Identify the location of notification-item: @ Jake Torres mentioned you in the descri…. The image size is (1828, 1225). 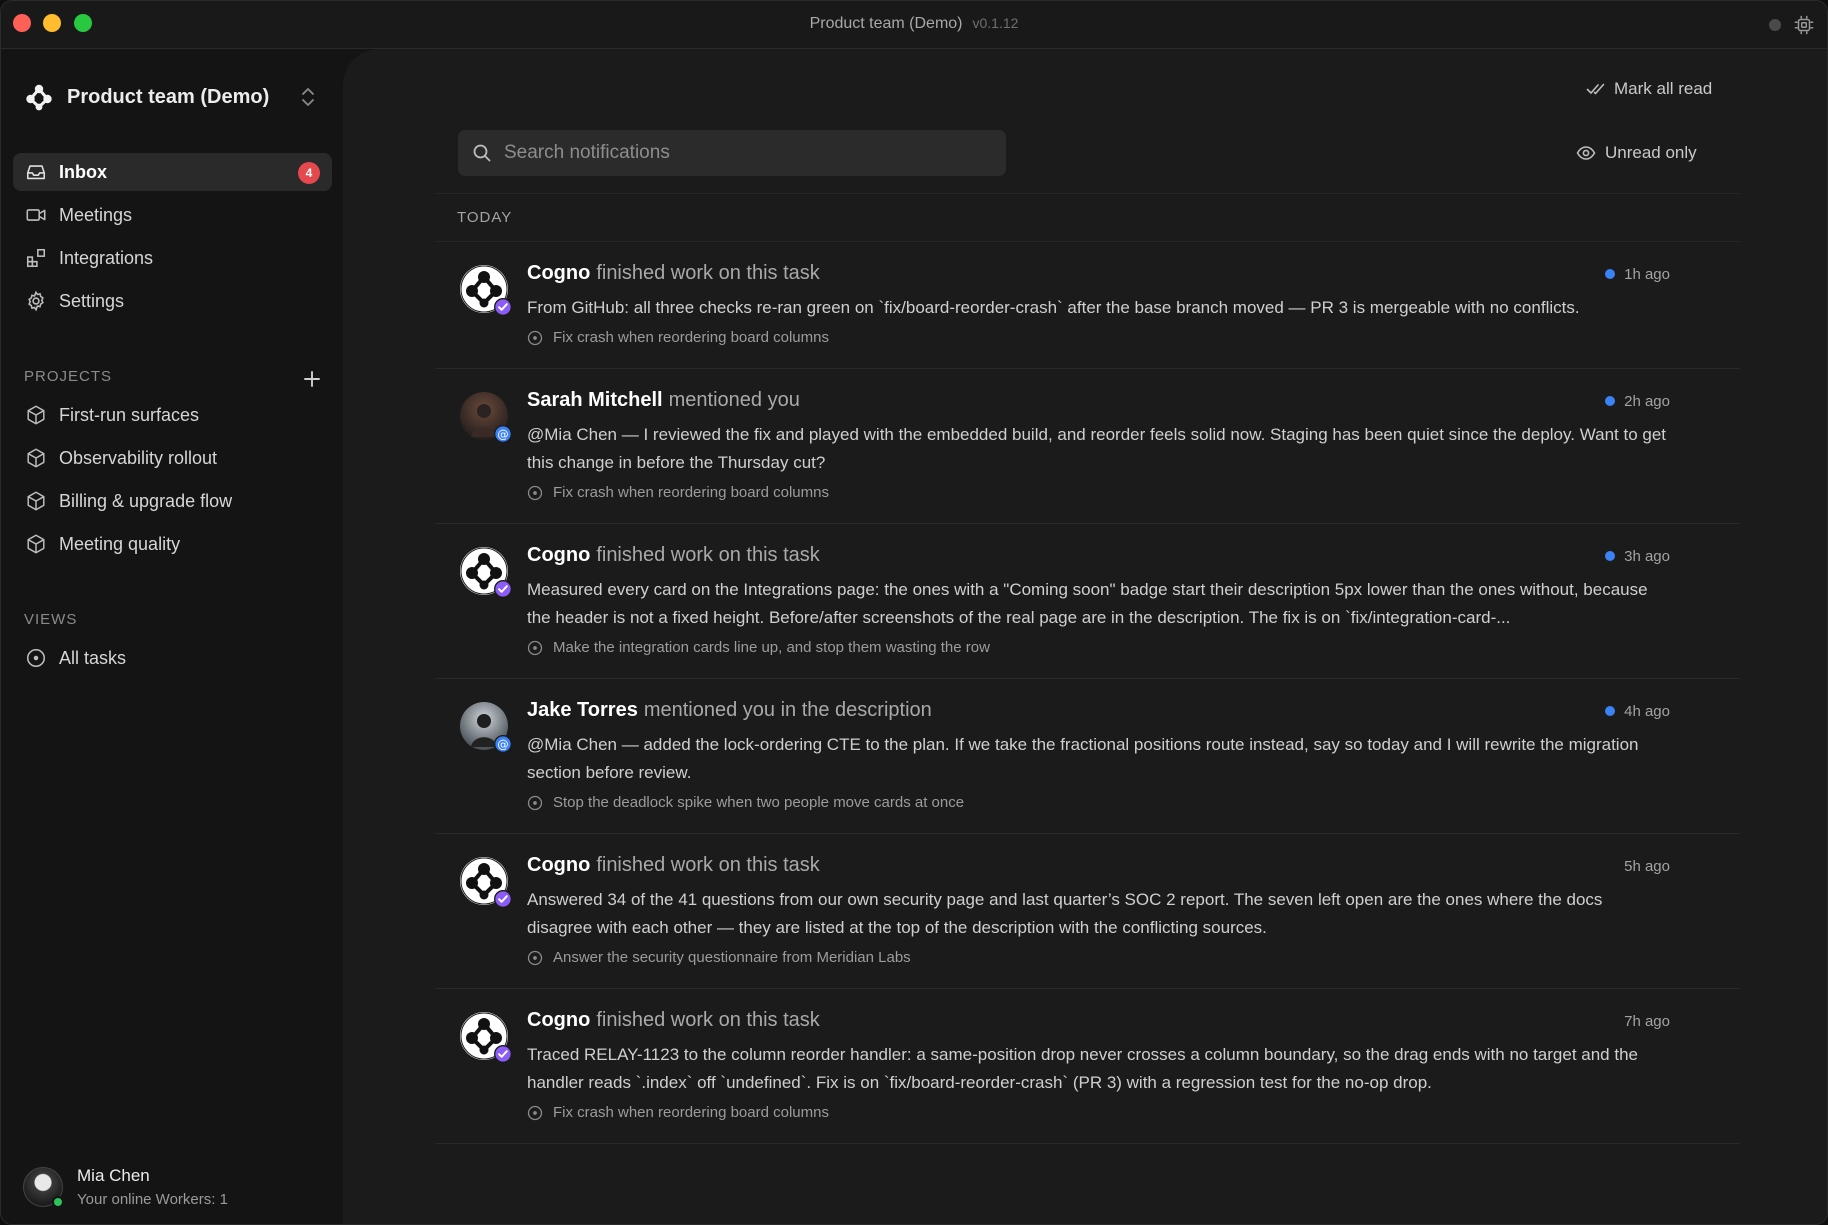
(1087, 756).